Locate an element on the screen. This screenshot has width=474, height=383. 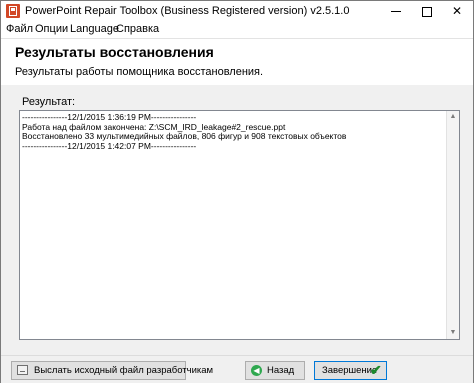
powerpoint-app-icon is located at coordinates (13, 11).